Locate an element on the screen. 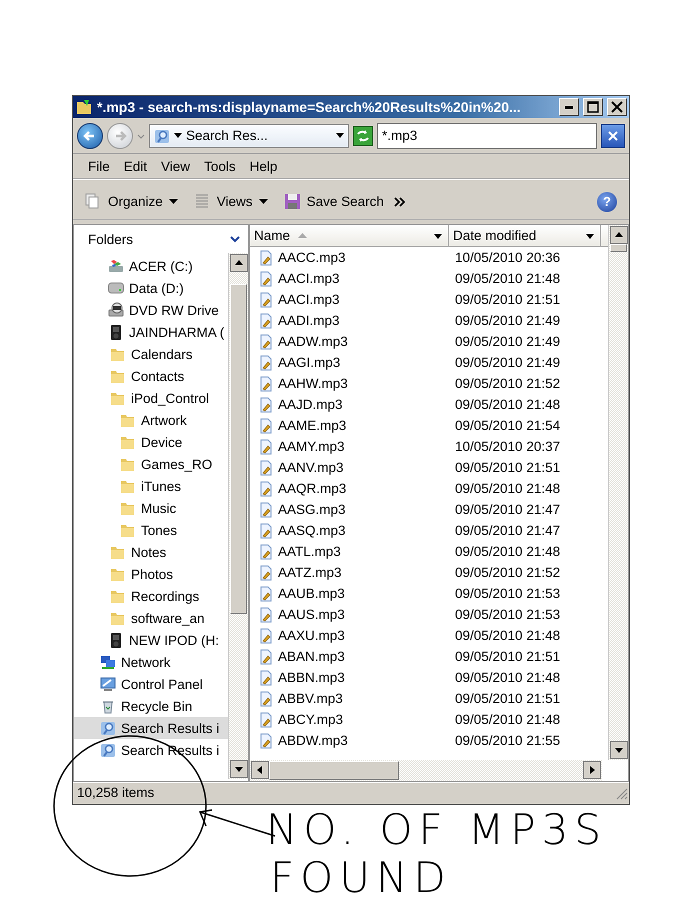 Image resolution: width=700 pixels, height=900 pixels. tree-item: Contacts is located at coordinates (151, 376).